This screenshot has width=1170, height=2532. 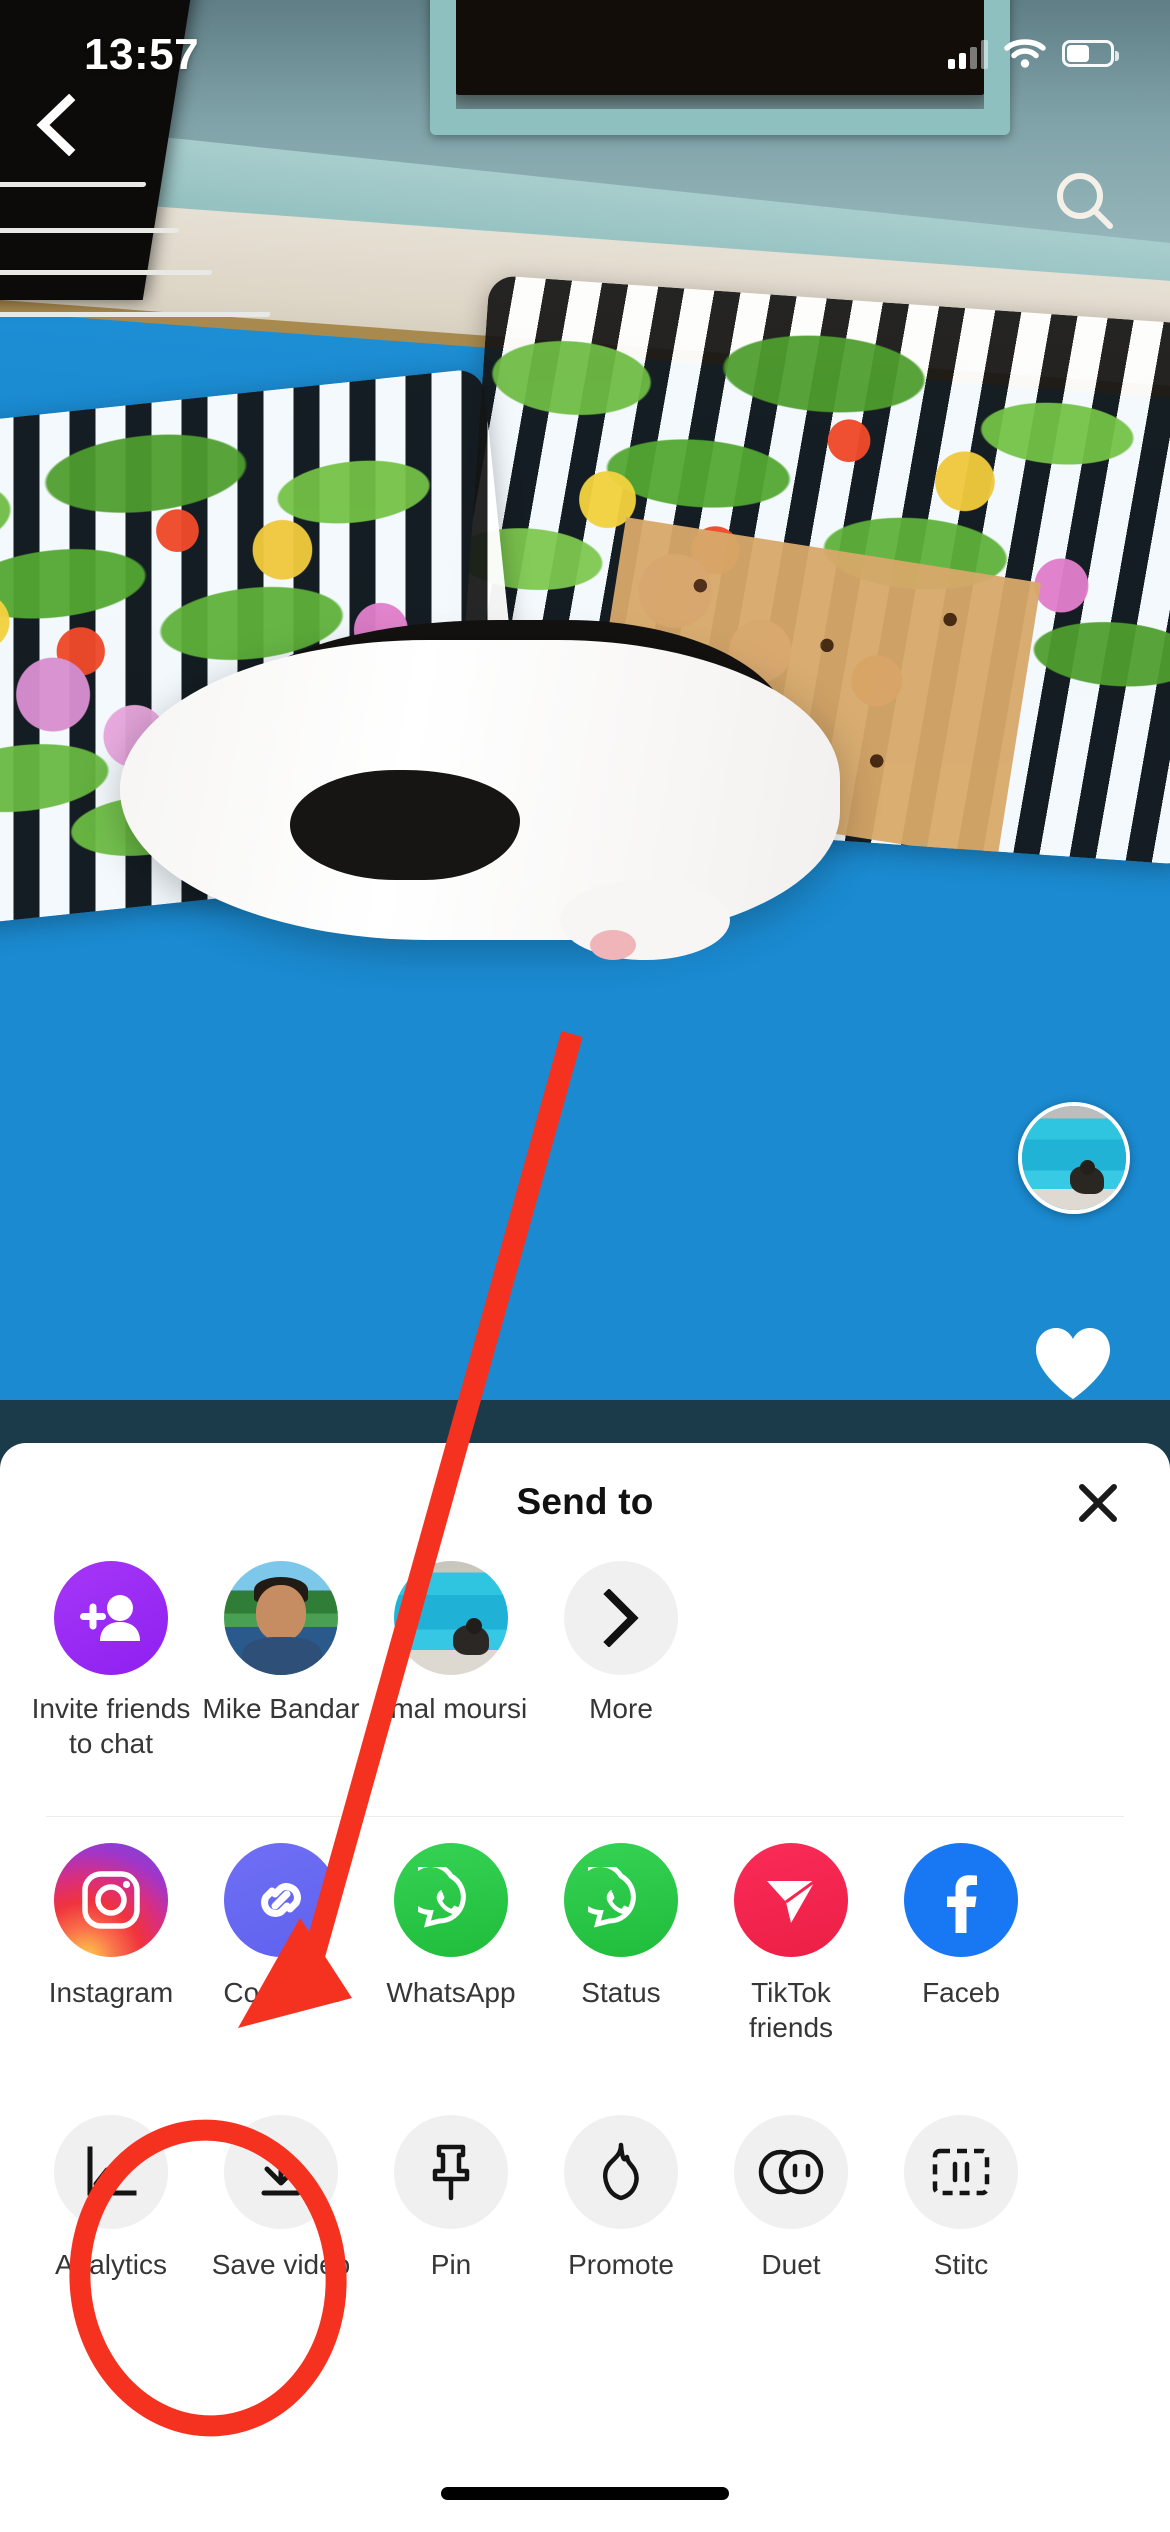 I want to click on sheet-title: Send to, so click(x=585, y=1501).